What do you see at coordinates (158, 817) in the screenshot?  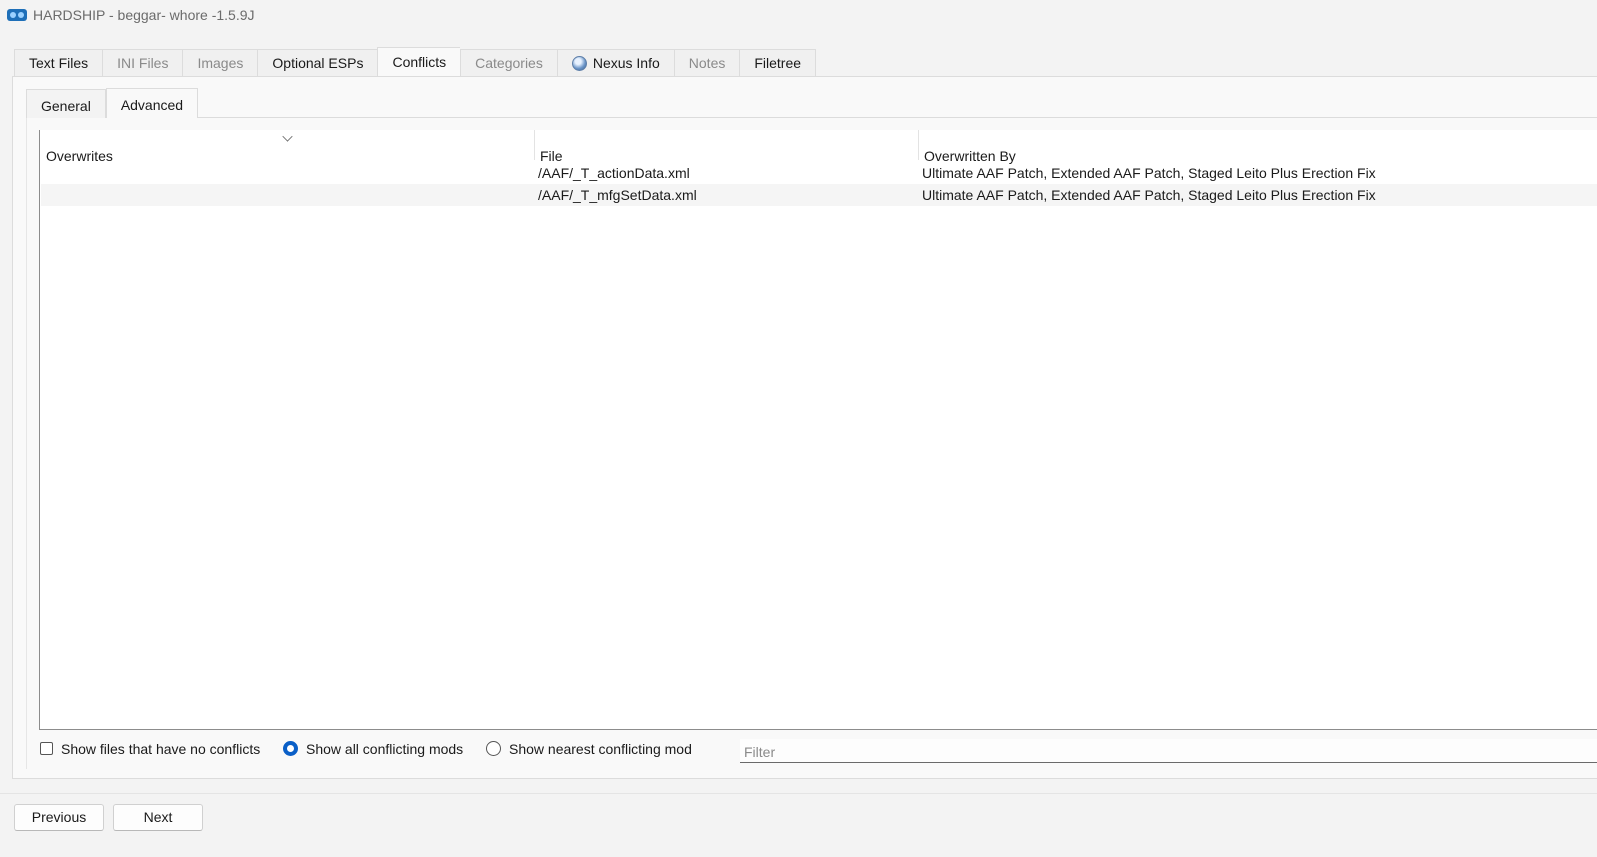 I see `next-button: Next` at bounding box center [158, 817].